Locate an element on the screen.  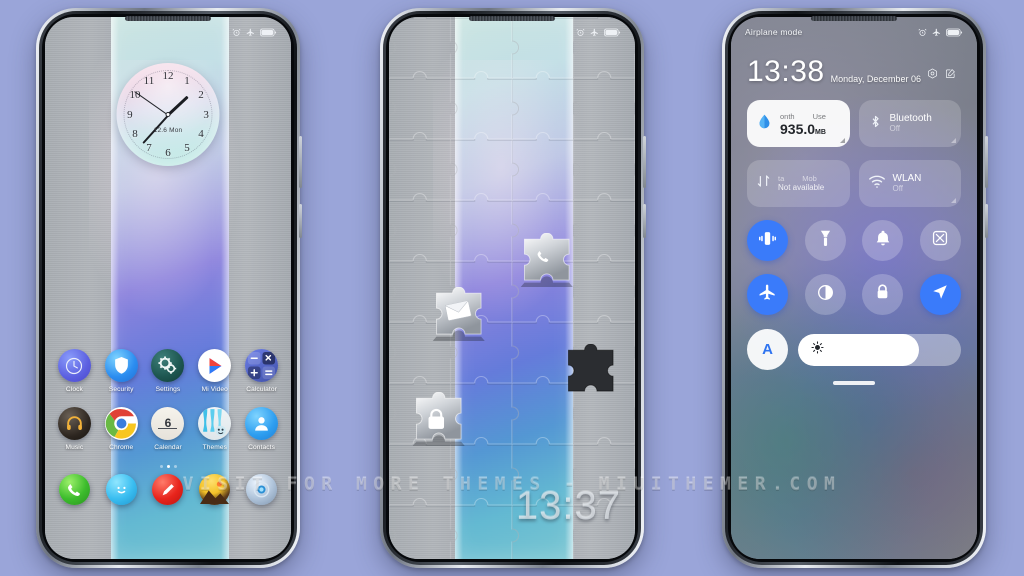
app-calendar: 6 Calendar is located at coordinates (168, 429).